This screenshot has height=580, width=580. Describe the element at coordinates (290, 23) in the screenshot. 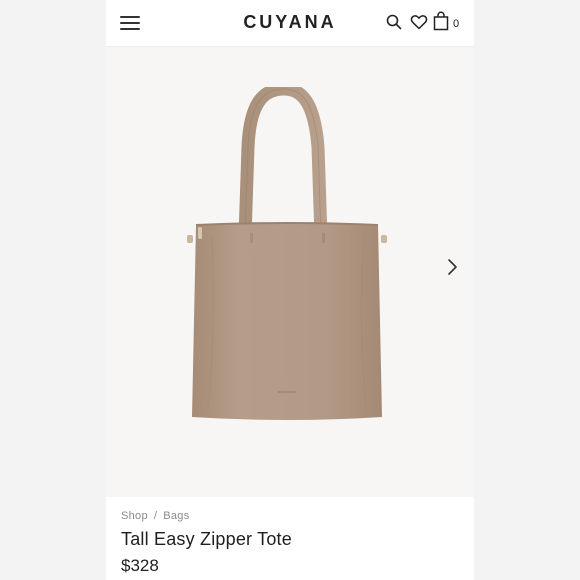

I see `site-header: CUYANA 0` at that location.